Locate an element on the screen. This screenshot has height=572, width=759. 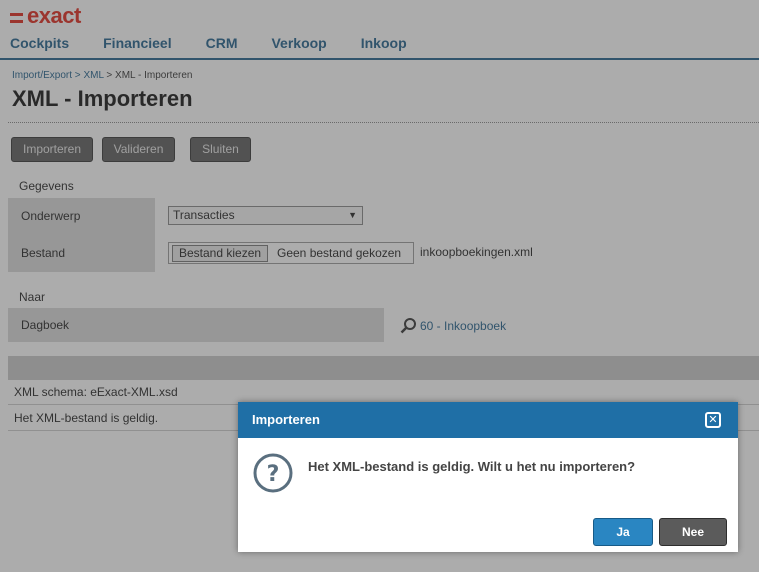
dialog-title: Importeren is located at coordinates (286, 419).